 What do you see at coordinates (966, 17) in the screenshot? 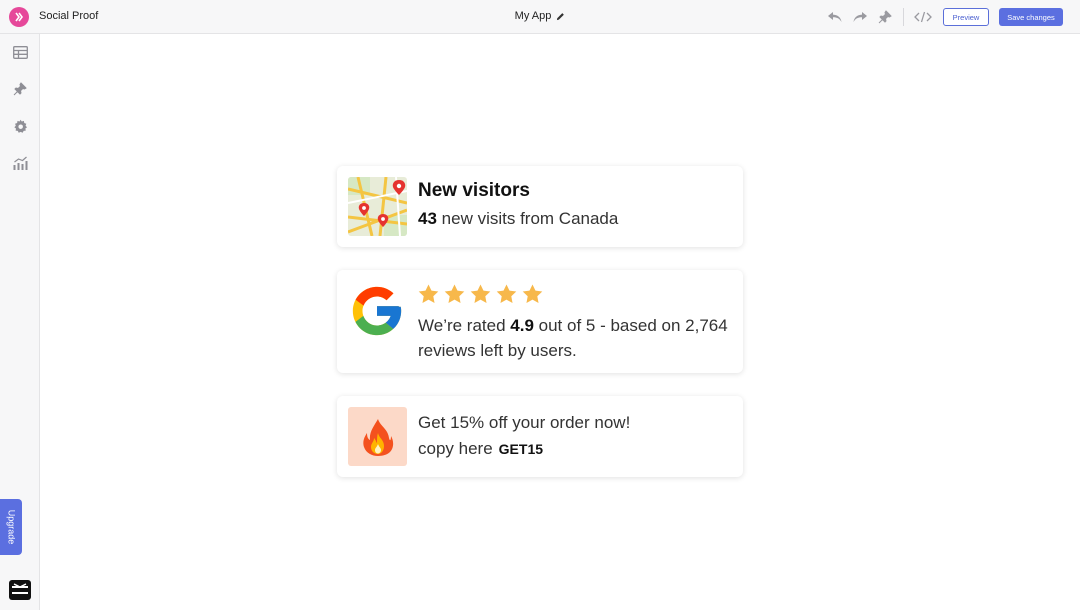
I see `preview-button: Preview` at bounding box center [966, 17].